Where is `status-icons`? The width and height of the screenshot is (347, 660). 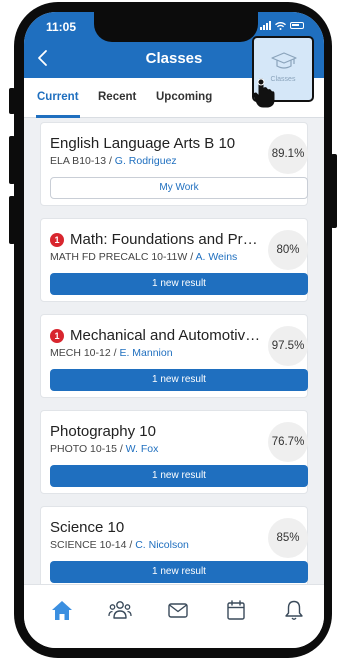
status-icons is located at coordinates (282, 25).